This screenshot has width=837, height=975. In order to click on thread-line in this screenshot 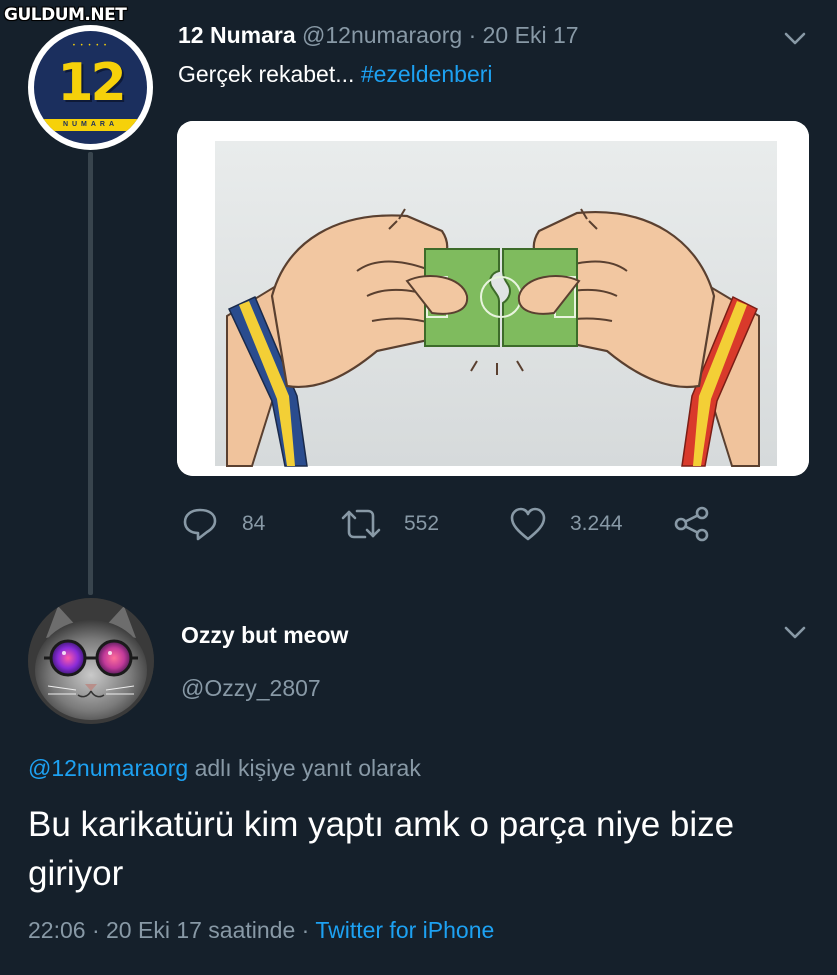, I will do `click(90, 373)`.